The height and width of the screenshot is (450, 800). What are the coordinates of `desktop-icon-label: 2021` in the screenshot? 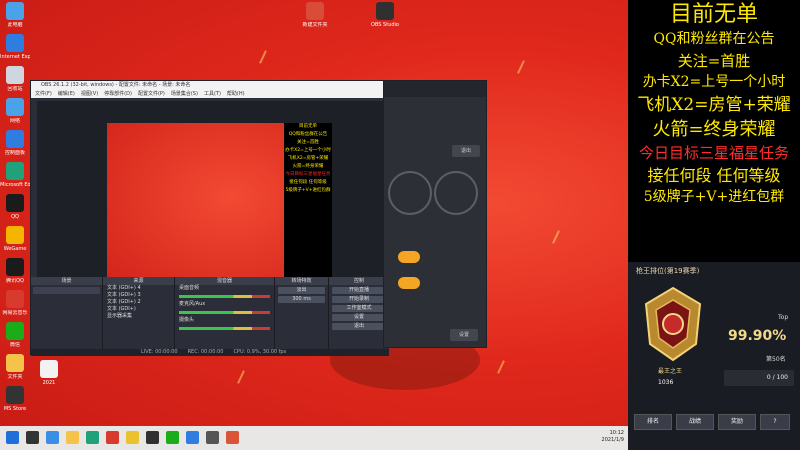 It's located at (49, 383).